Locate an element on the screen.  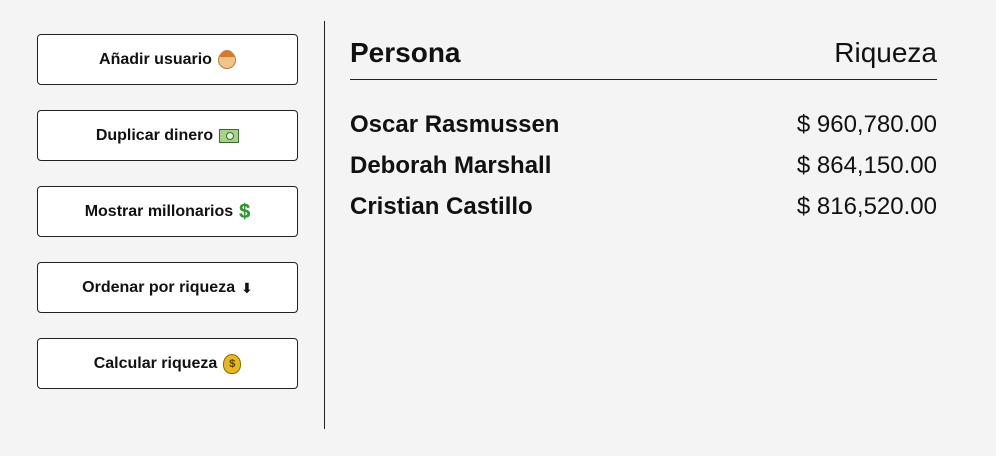
sort-by-wealth-button: Ordenar por riqueza ⬇ is located at coordinates (167, 287).